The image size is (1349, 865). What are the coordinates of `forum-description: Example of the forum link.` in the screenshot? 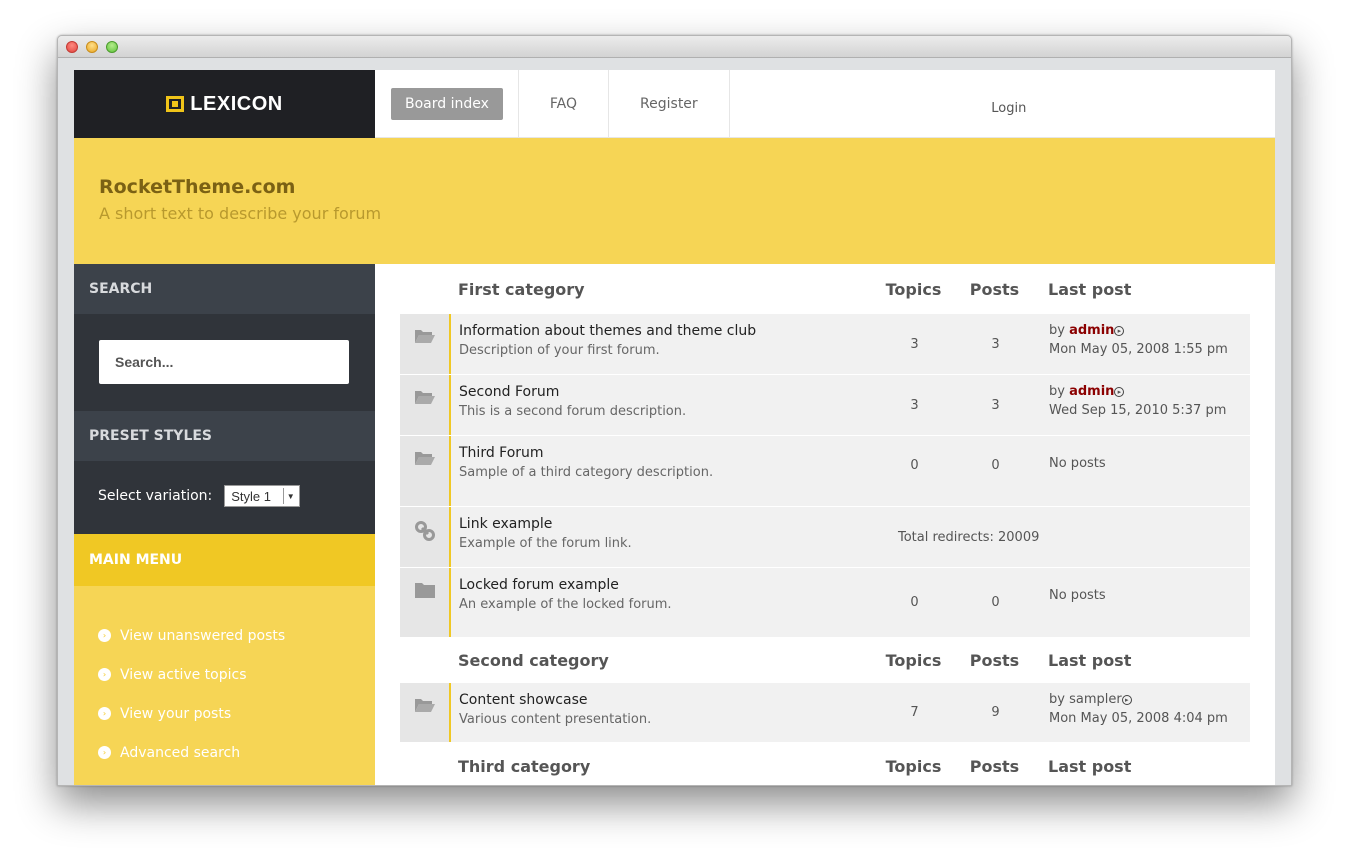 It's located at (545, 543).